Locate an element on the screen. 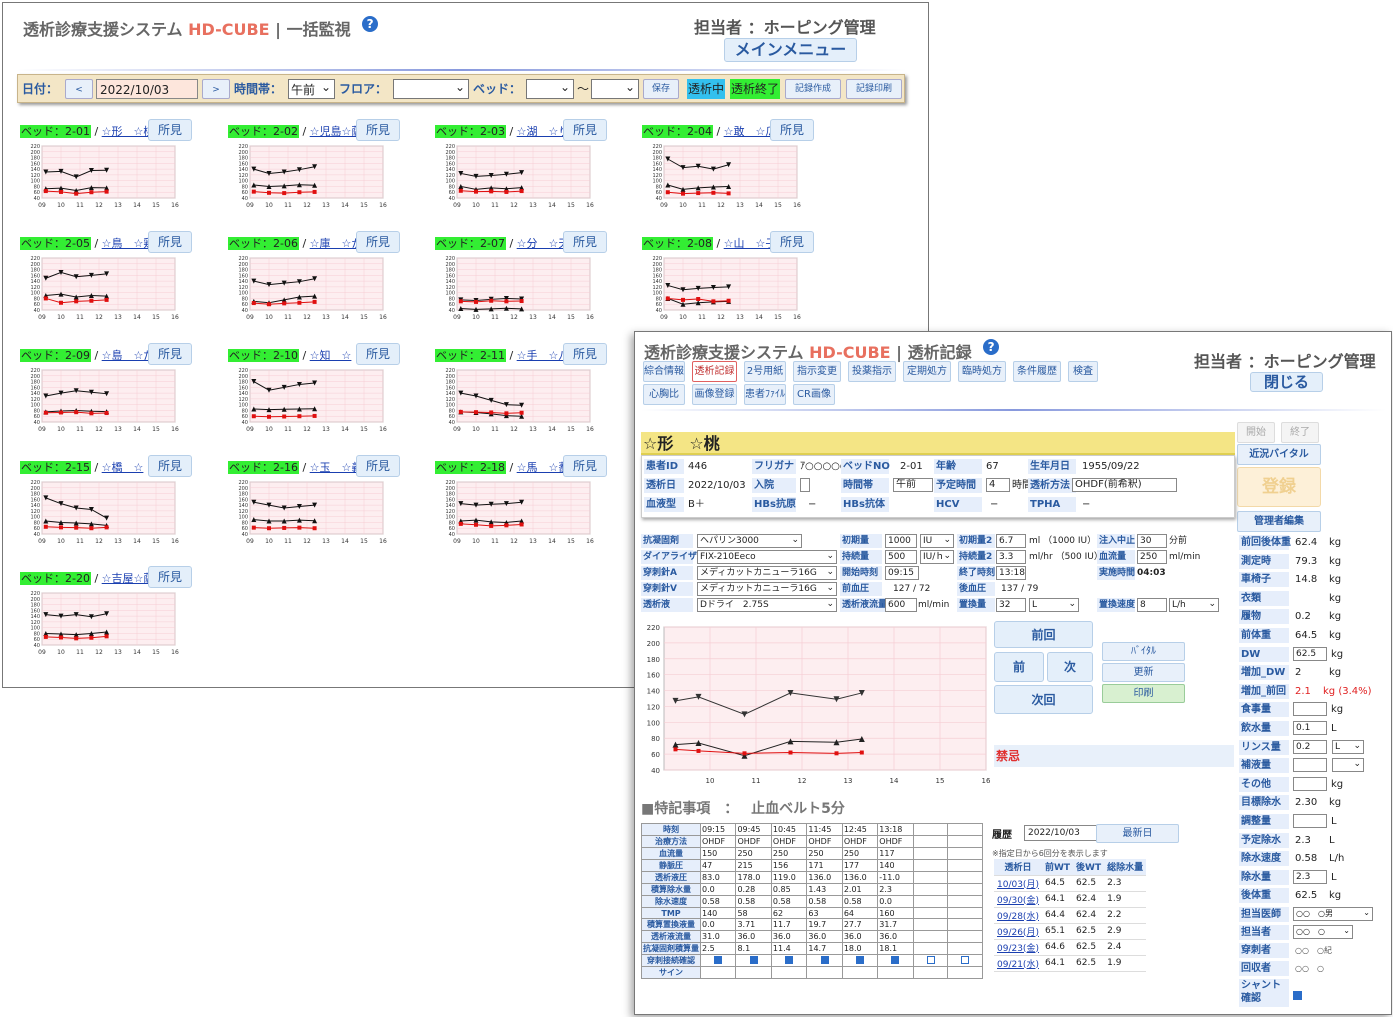  table-cell: 31.0 is located at coordinates (718, 936).